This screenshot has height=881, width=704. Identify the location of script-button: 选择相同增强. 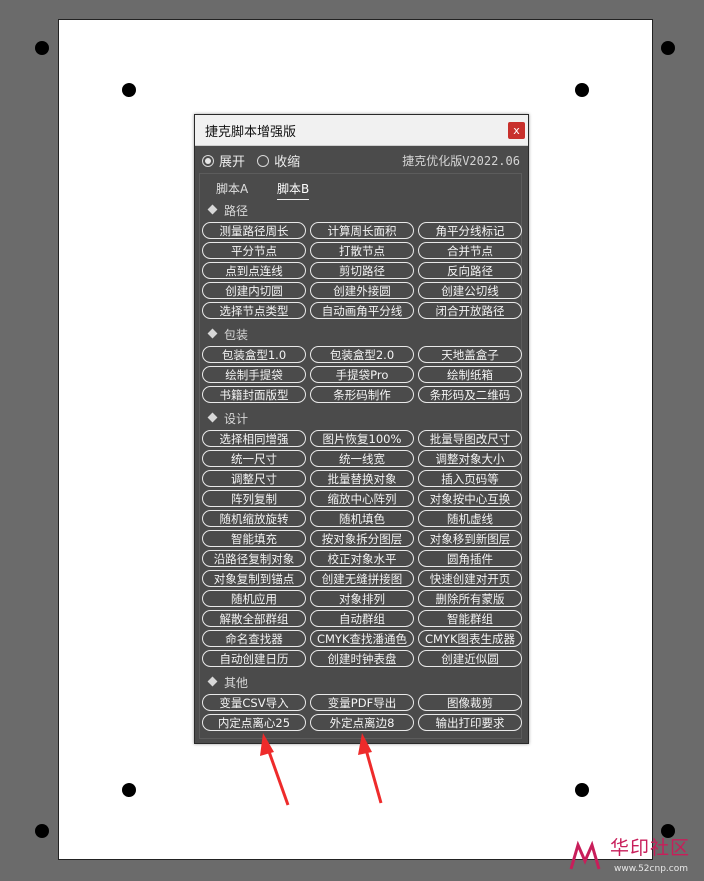
(254, 438).